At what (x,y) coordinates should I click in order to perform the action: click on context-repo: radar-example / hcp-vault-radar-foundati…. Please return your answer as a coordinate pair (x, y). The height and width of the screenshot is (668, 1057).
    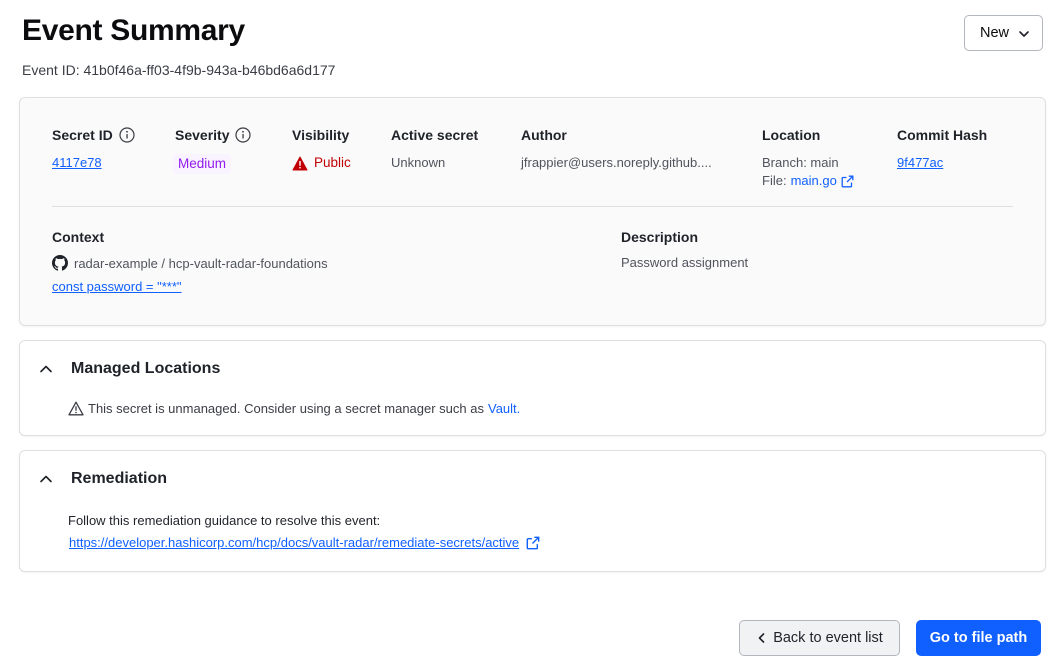
    Looking at the image, I should click on (201, 263).